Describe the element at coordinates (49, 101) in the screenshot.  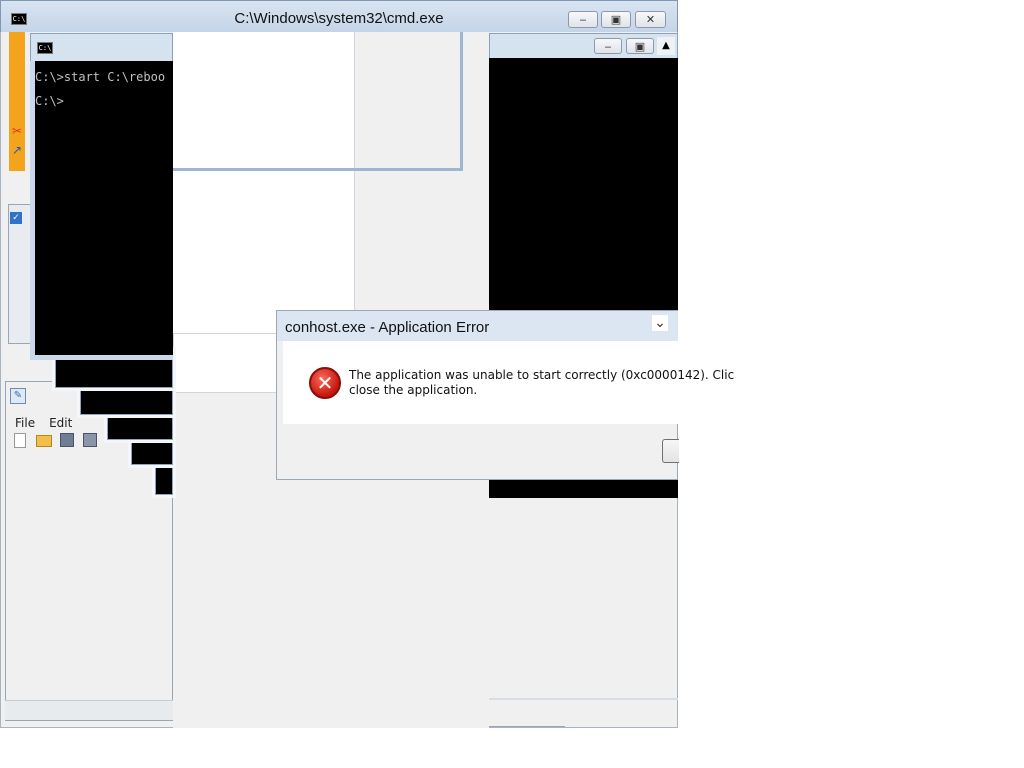
I see `console-line-2: C:\>` at that location.